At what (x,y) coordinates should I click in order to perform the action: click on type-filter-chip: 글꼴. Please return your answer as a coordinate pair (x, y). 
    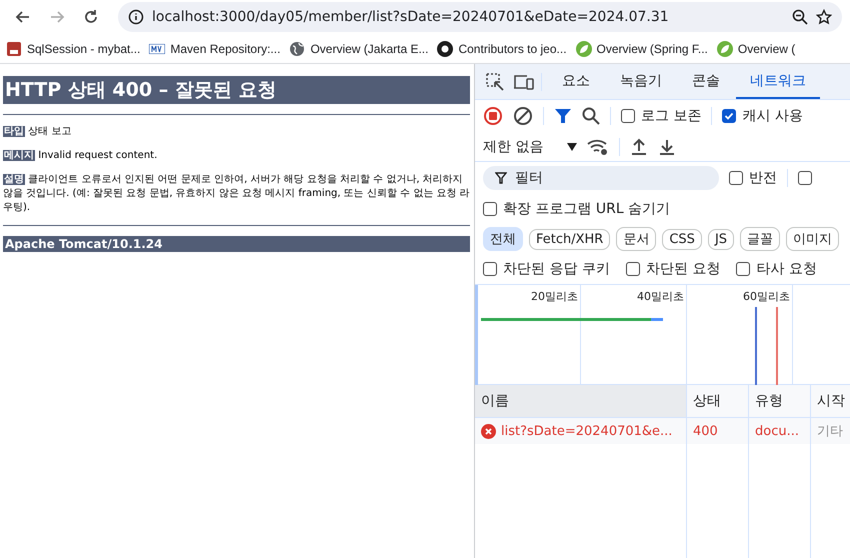
    Looking at the image, I should click on (760, 239).